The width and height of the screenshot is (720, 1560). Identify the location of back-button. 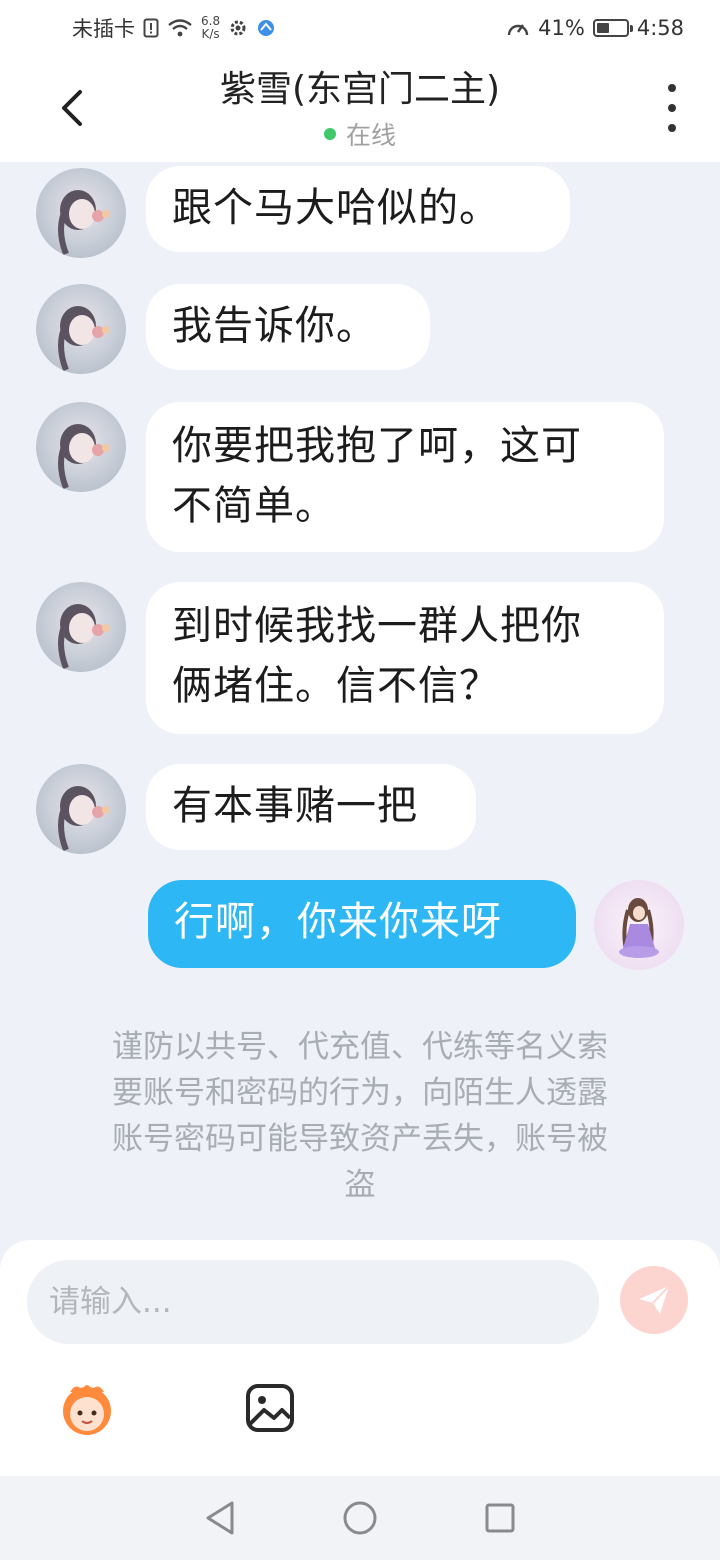
(72, 108).